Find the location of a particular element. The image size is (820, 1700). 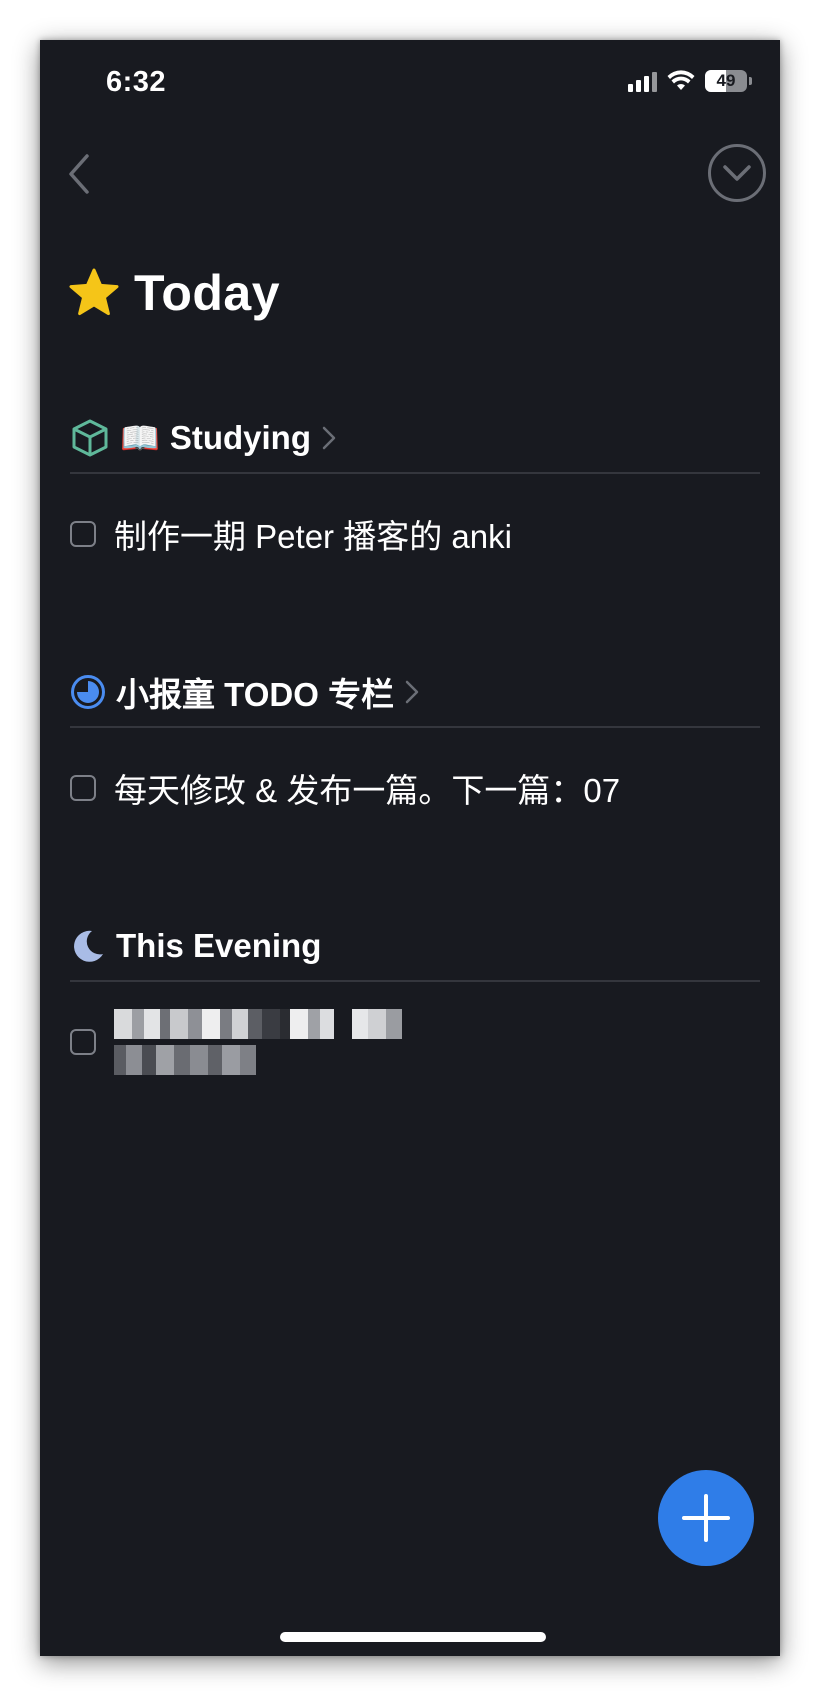

section-studying: 📖 Studying 制作一期 Peter 播客的 anki is located at coordinates (415, 500).